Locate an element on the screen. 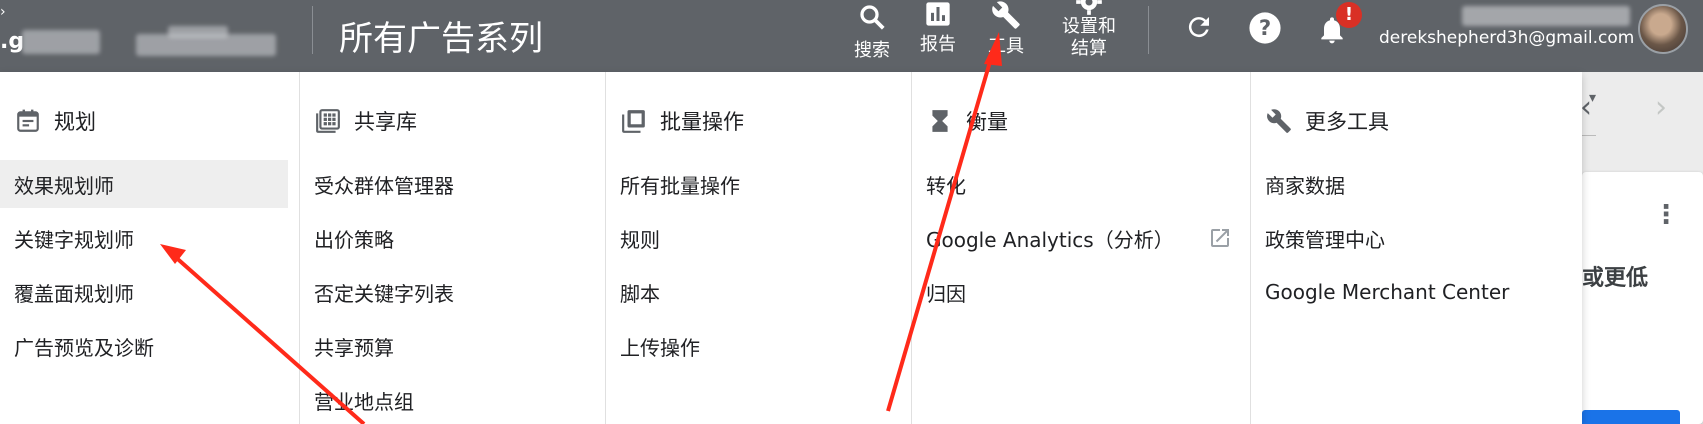 This screenshot has height=424, width=1703. column-heading: 衡量 is located at coordinates (967, 121).